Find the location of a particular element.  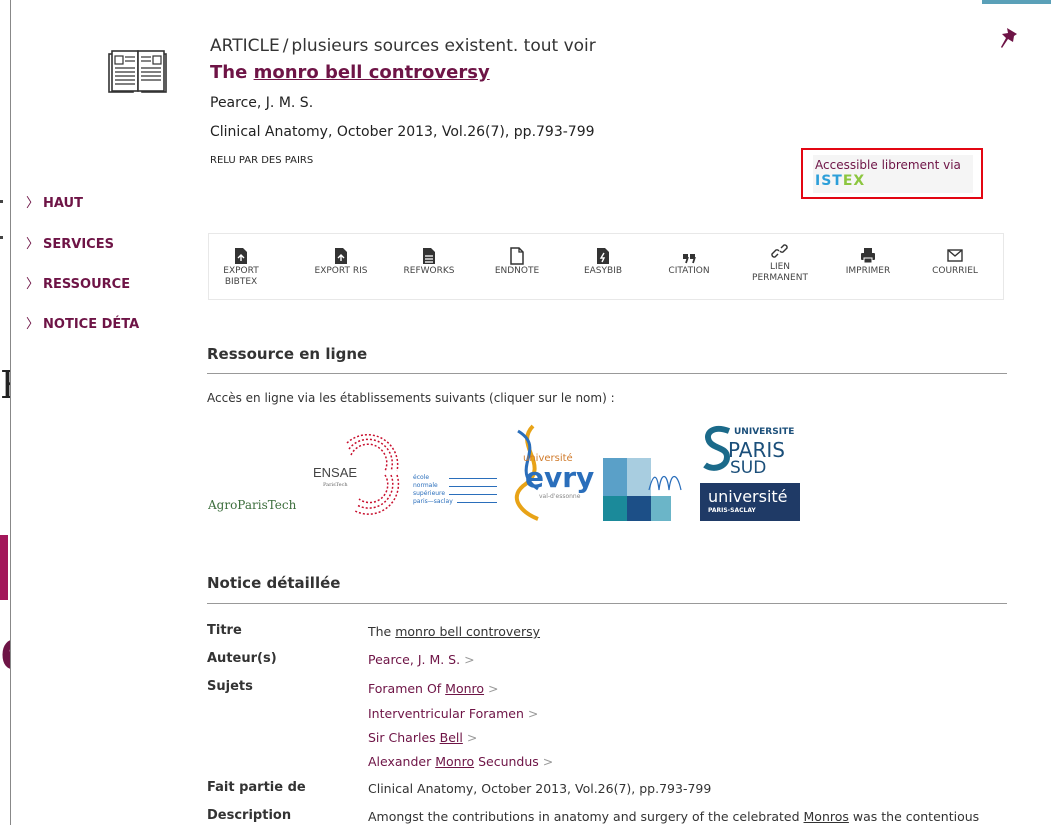

email-button: COURRIEL is located at coordinates (955, 260).